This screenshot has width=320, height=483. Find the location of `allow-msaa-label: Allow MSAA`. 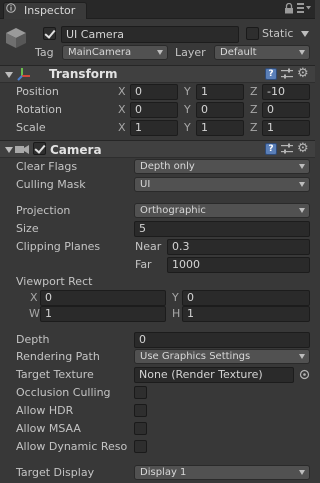

allow-msaa-label: Allow MSAA is located at coordinates (48, 428).